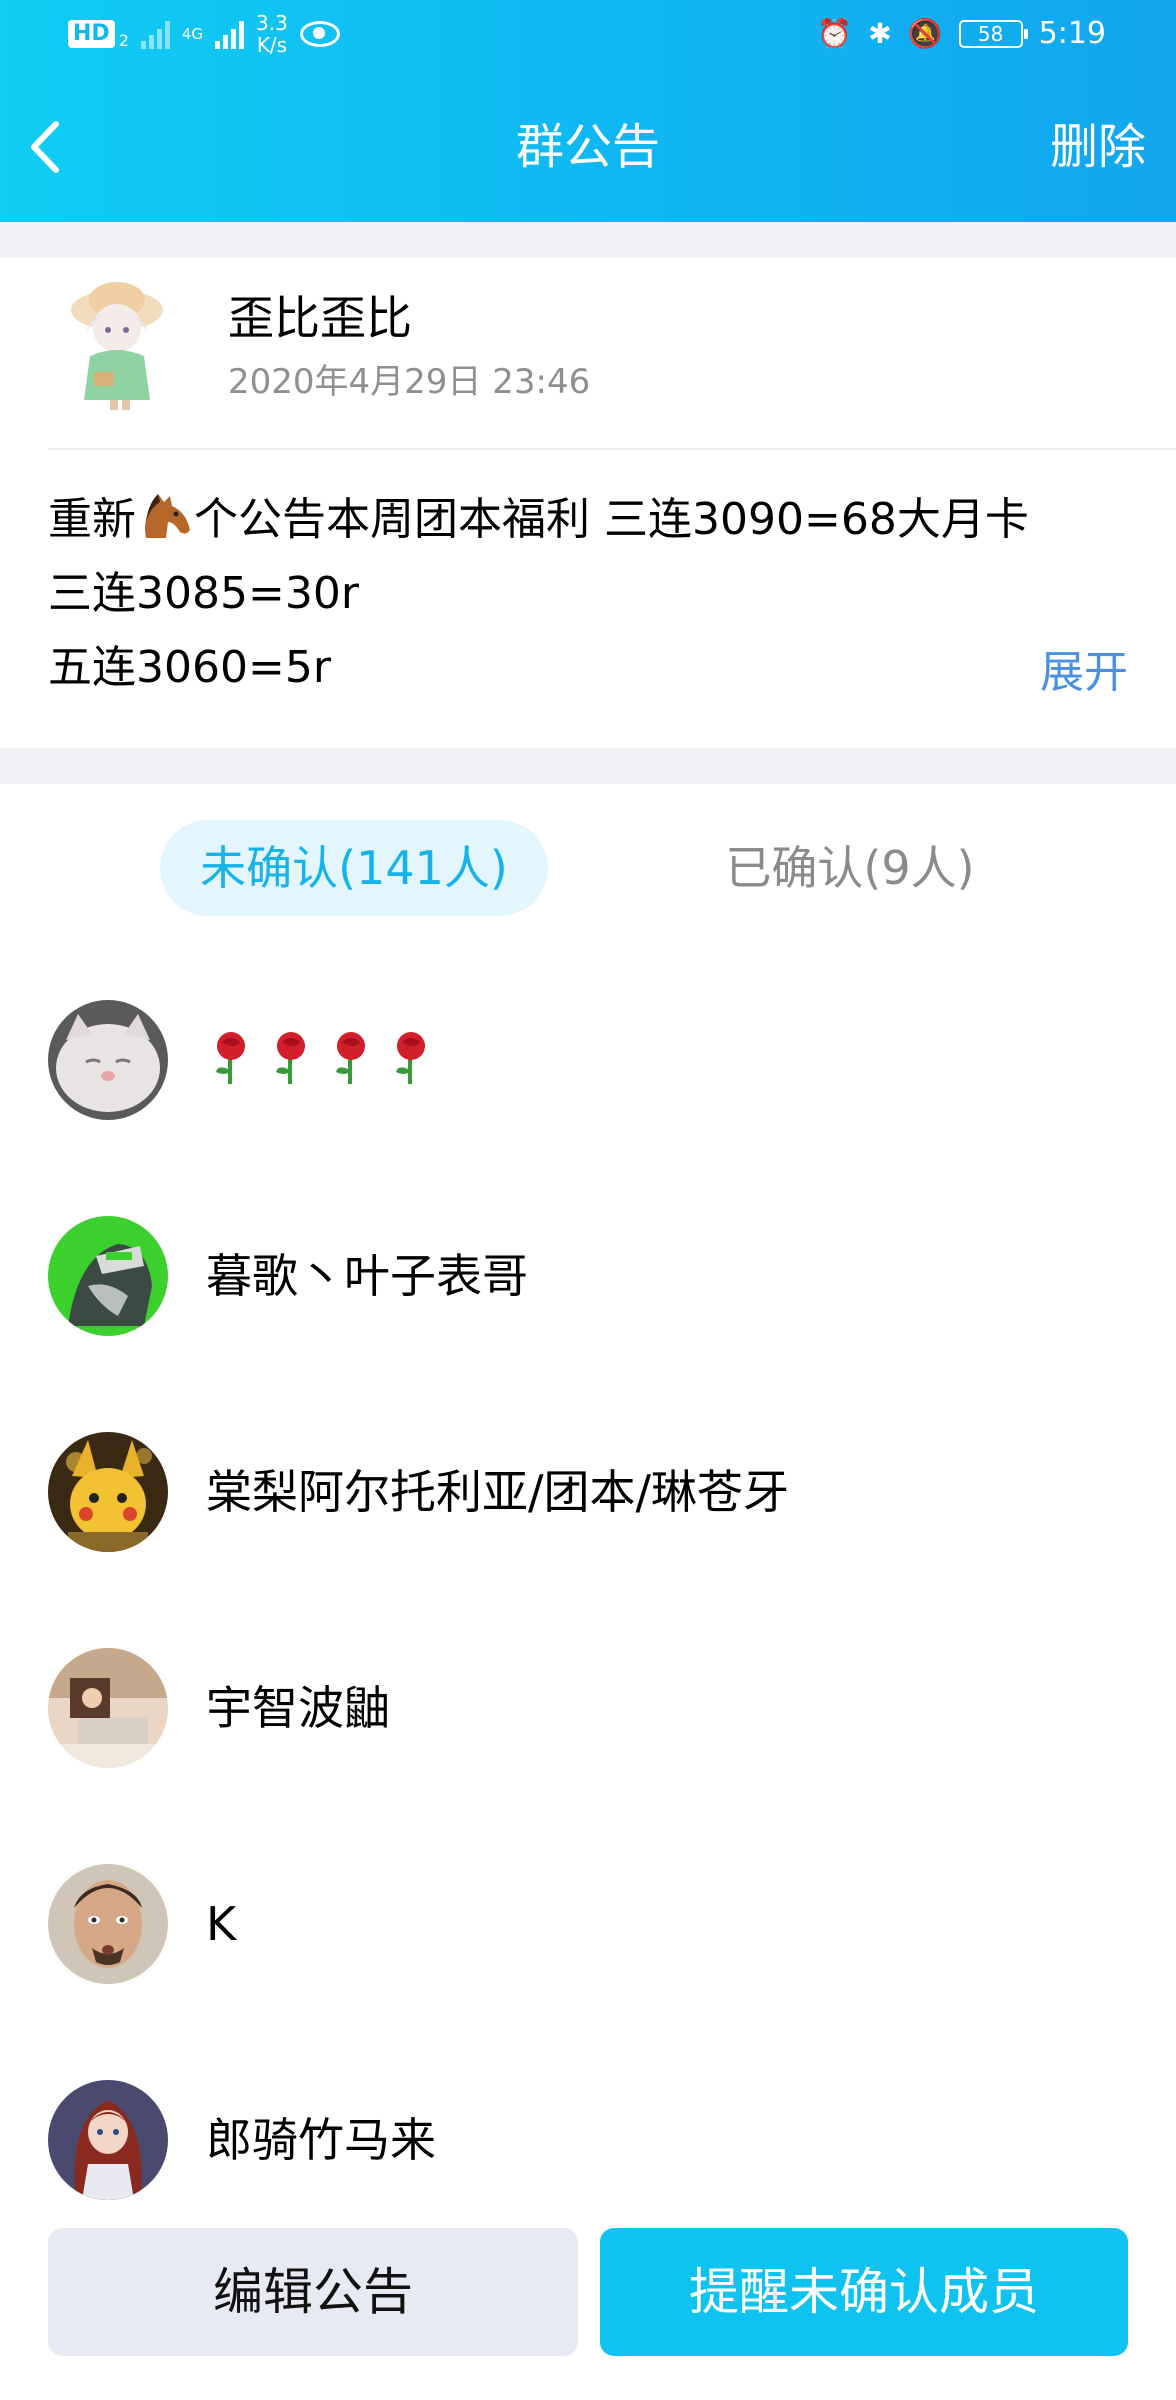 The height and width of the screenshot is (2400, 1176). What do you see at coordinates (321, 1058) in the screenshot?
I see `rose-emoji-group` at bounding box center [321, 1058].